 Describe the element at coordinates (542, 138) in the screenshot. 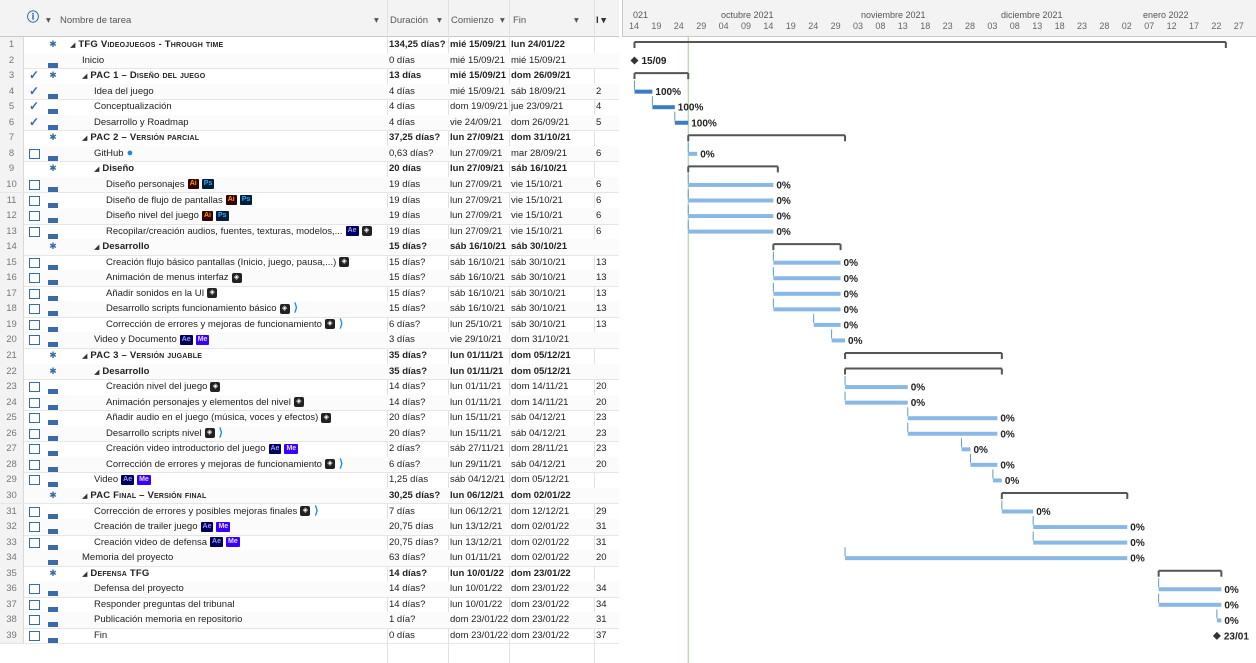

I see `cell-end: dom 31/10/21` at that location.